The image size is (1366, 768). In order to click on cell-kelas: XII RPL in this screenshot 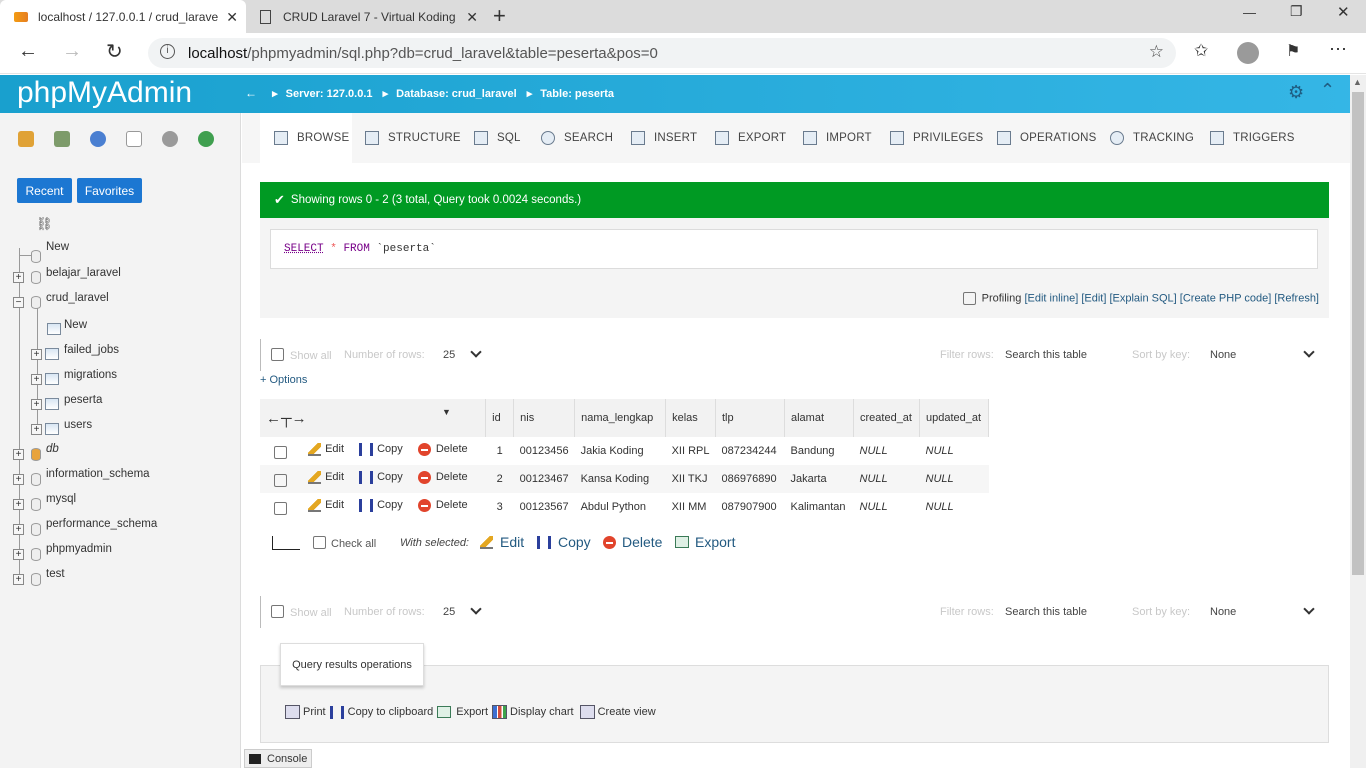, I will do `click(691, 451)`.